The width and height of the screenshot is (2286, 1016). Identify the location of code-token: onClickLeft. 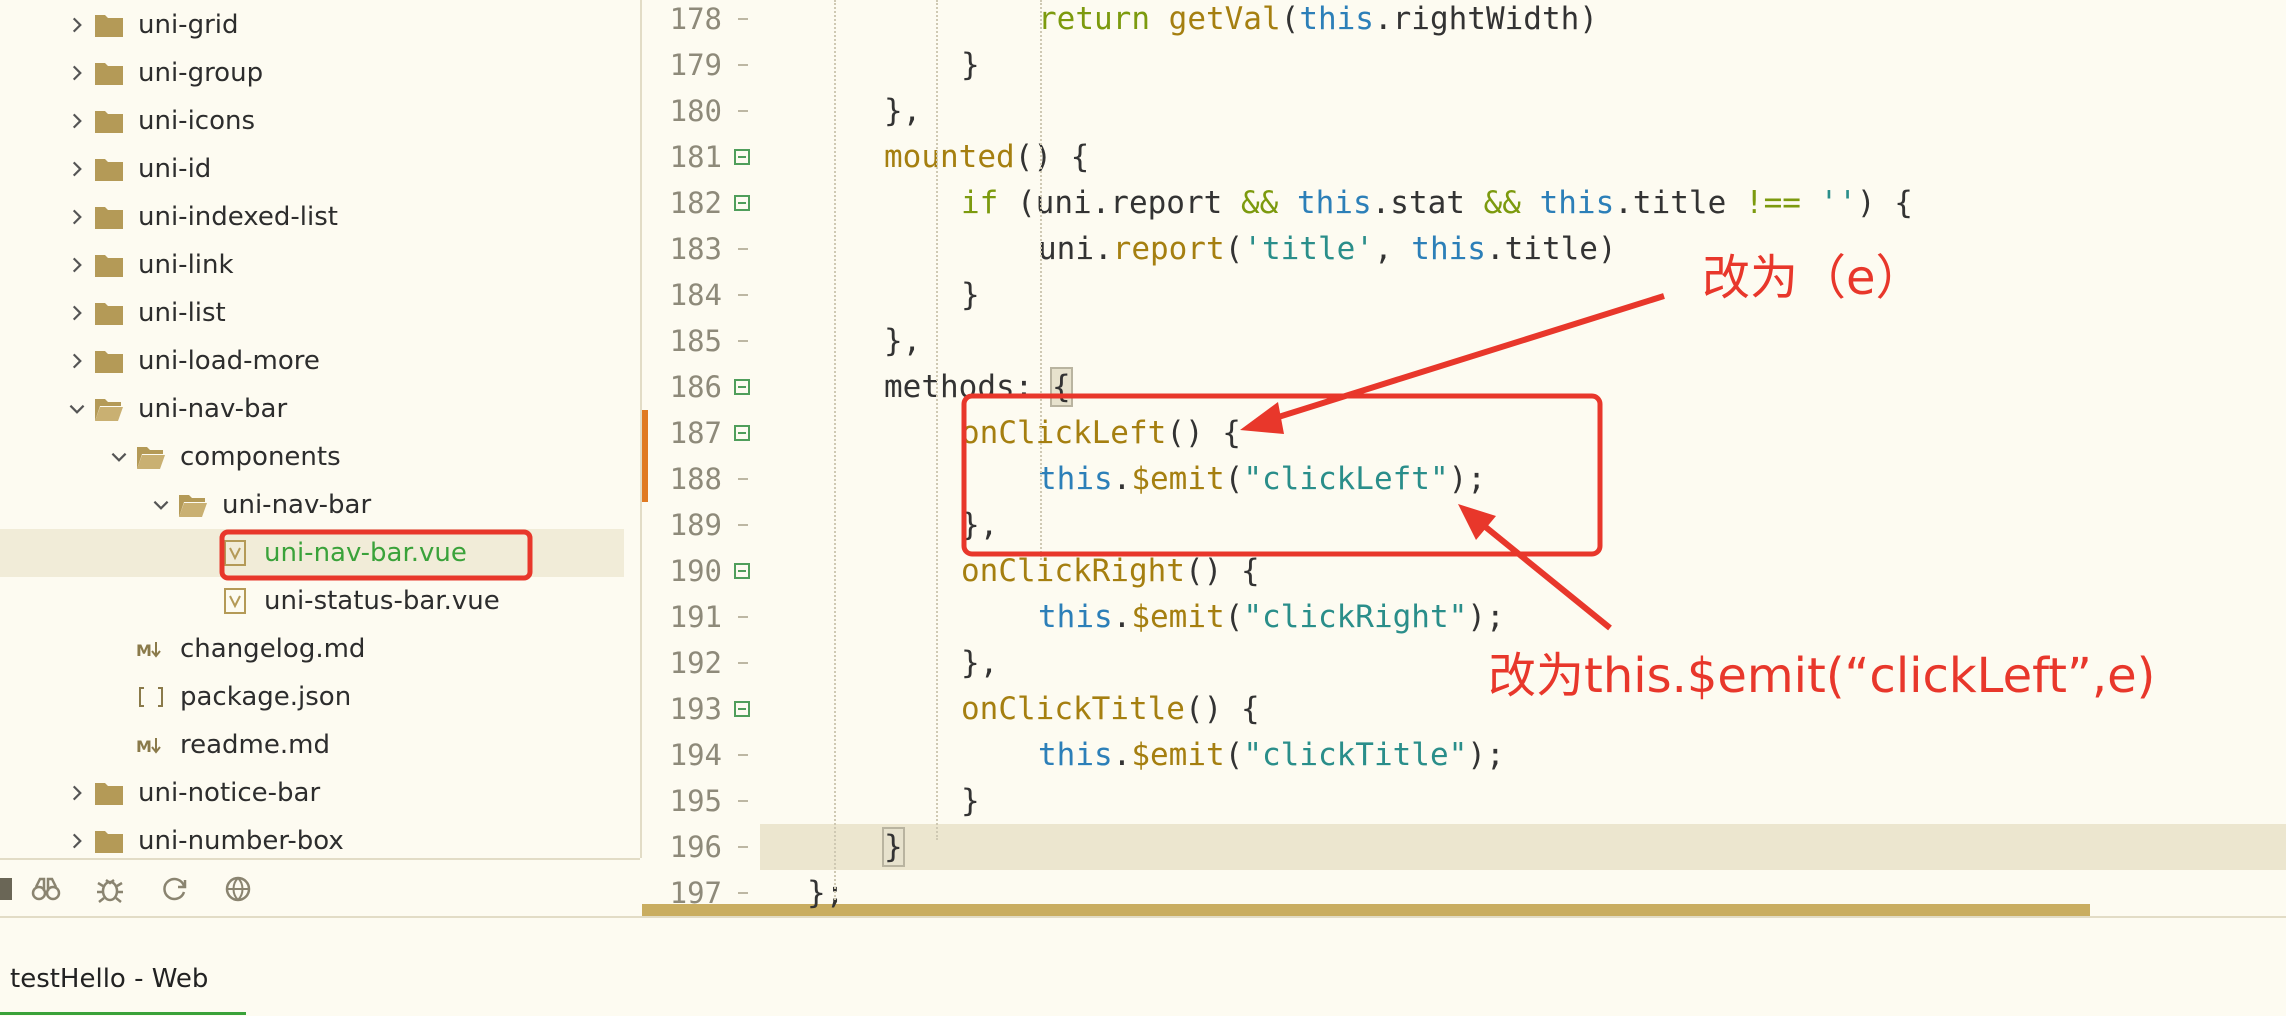
(1064, 433).